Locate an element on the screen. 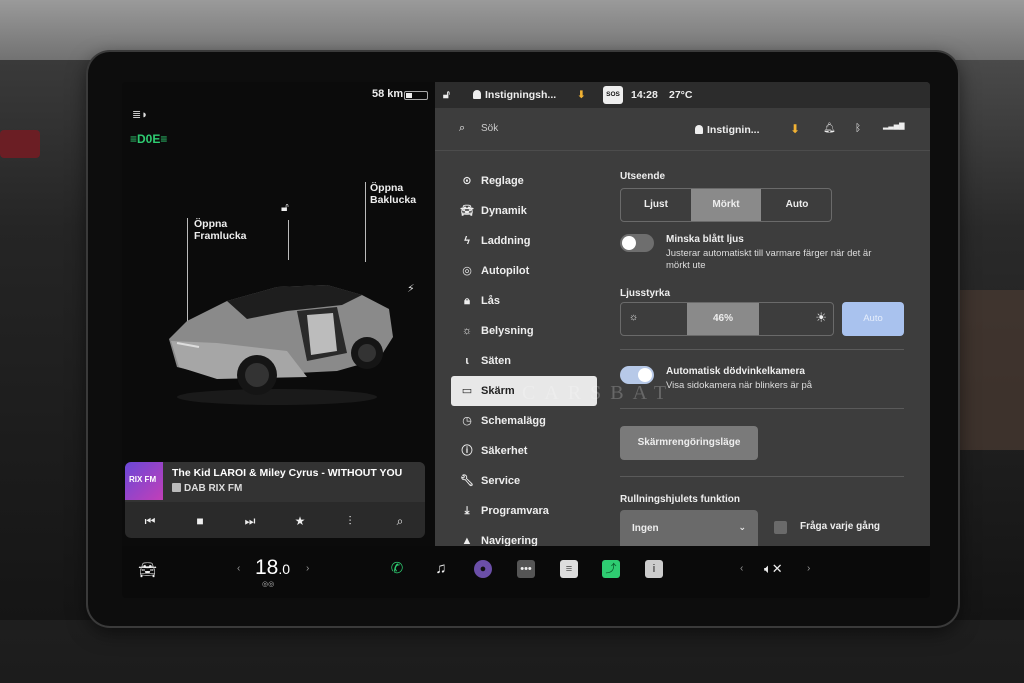  brightness-value: 46% is located at coordinates (722, 318).